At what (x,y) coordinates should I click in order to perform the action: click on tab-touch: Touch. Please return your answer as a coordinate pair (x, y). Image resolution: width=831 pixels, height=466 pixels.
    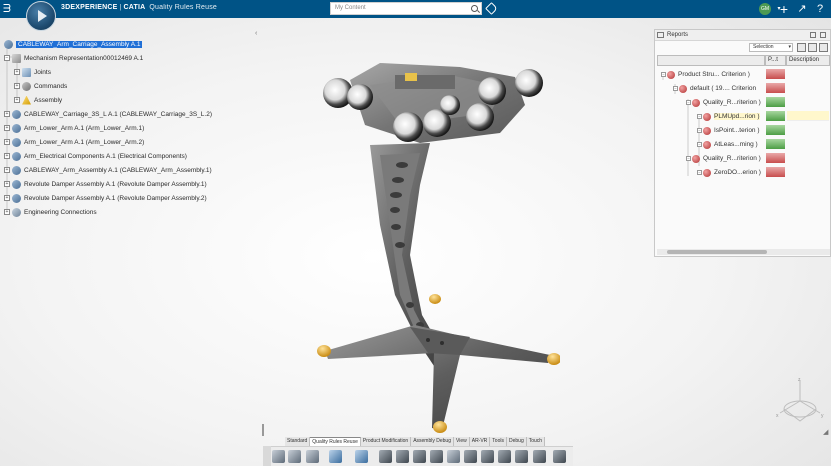
    Looking at the image, I should click on (536, 441).